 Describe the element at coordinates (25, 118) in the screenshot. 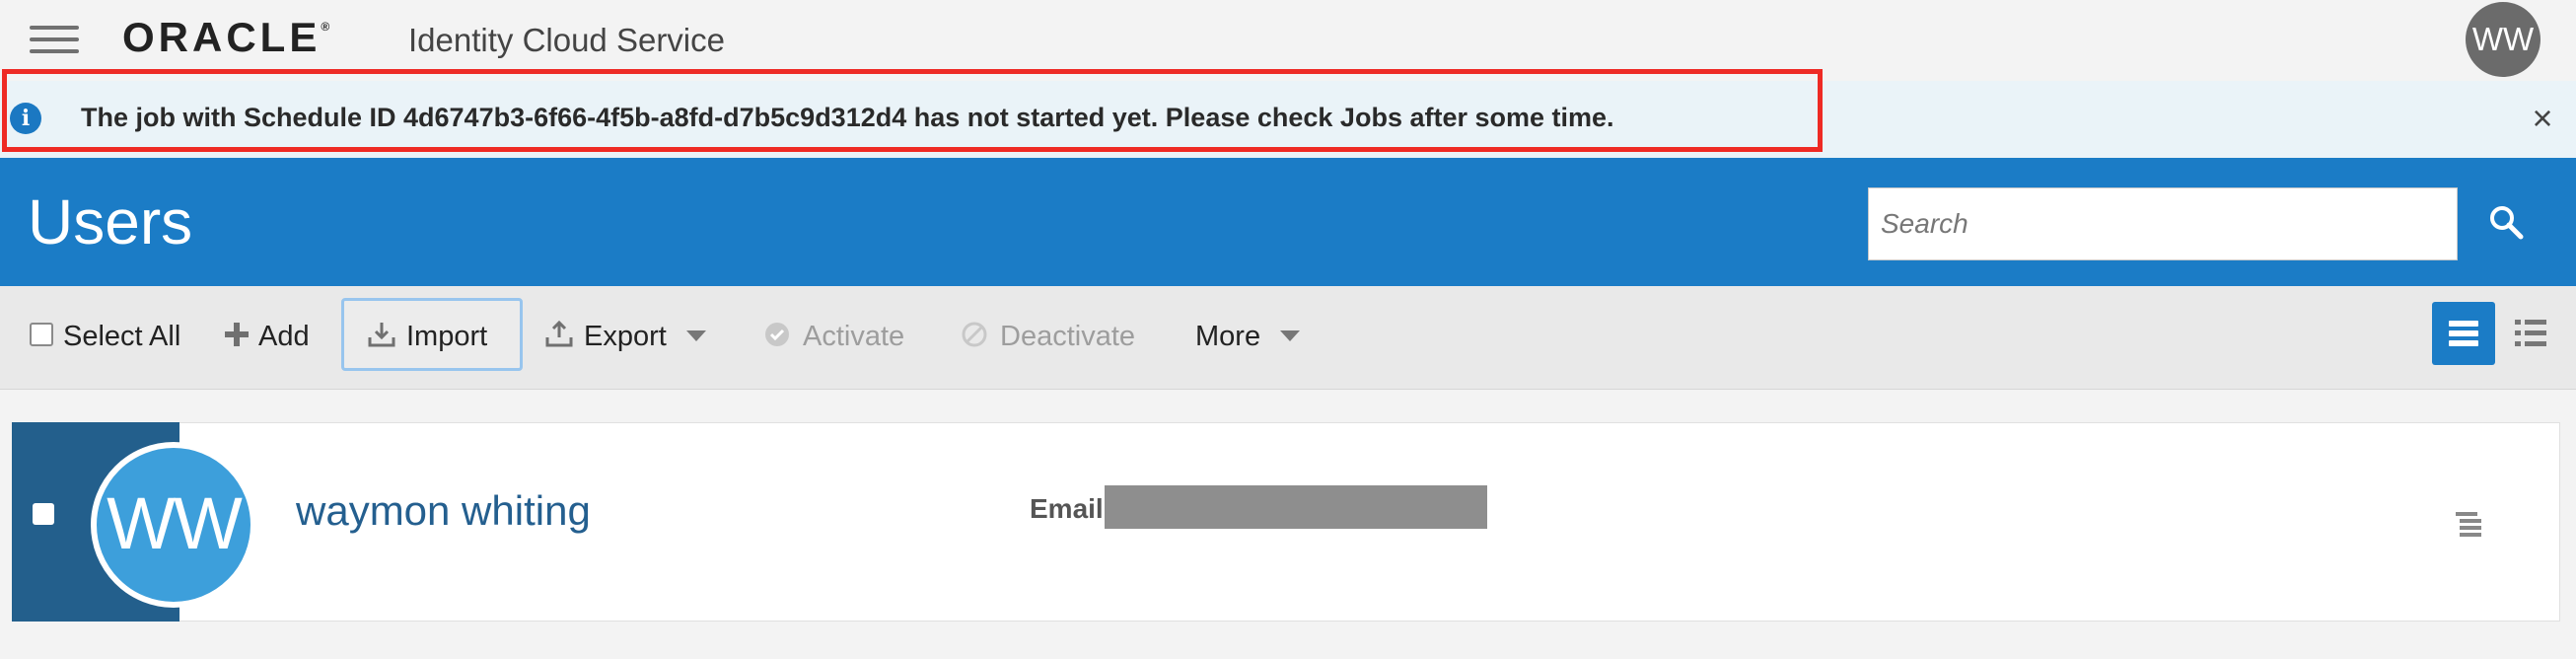

I see `info-icon: i` at that location.